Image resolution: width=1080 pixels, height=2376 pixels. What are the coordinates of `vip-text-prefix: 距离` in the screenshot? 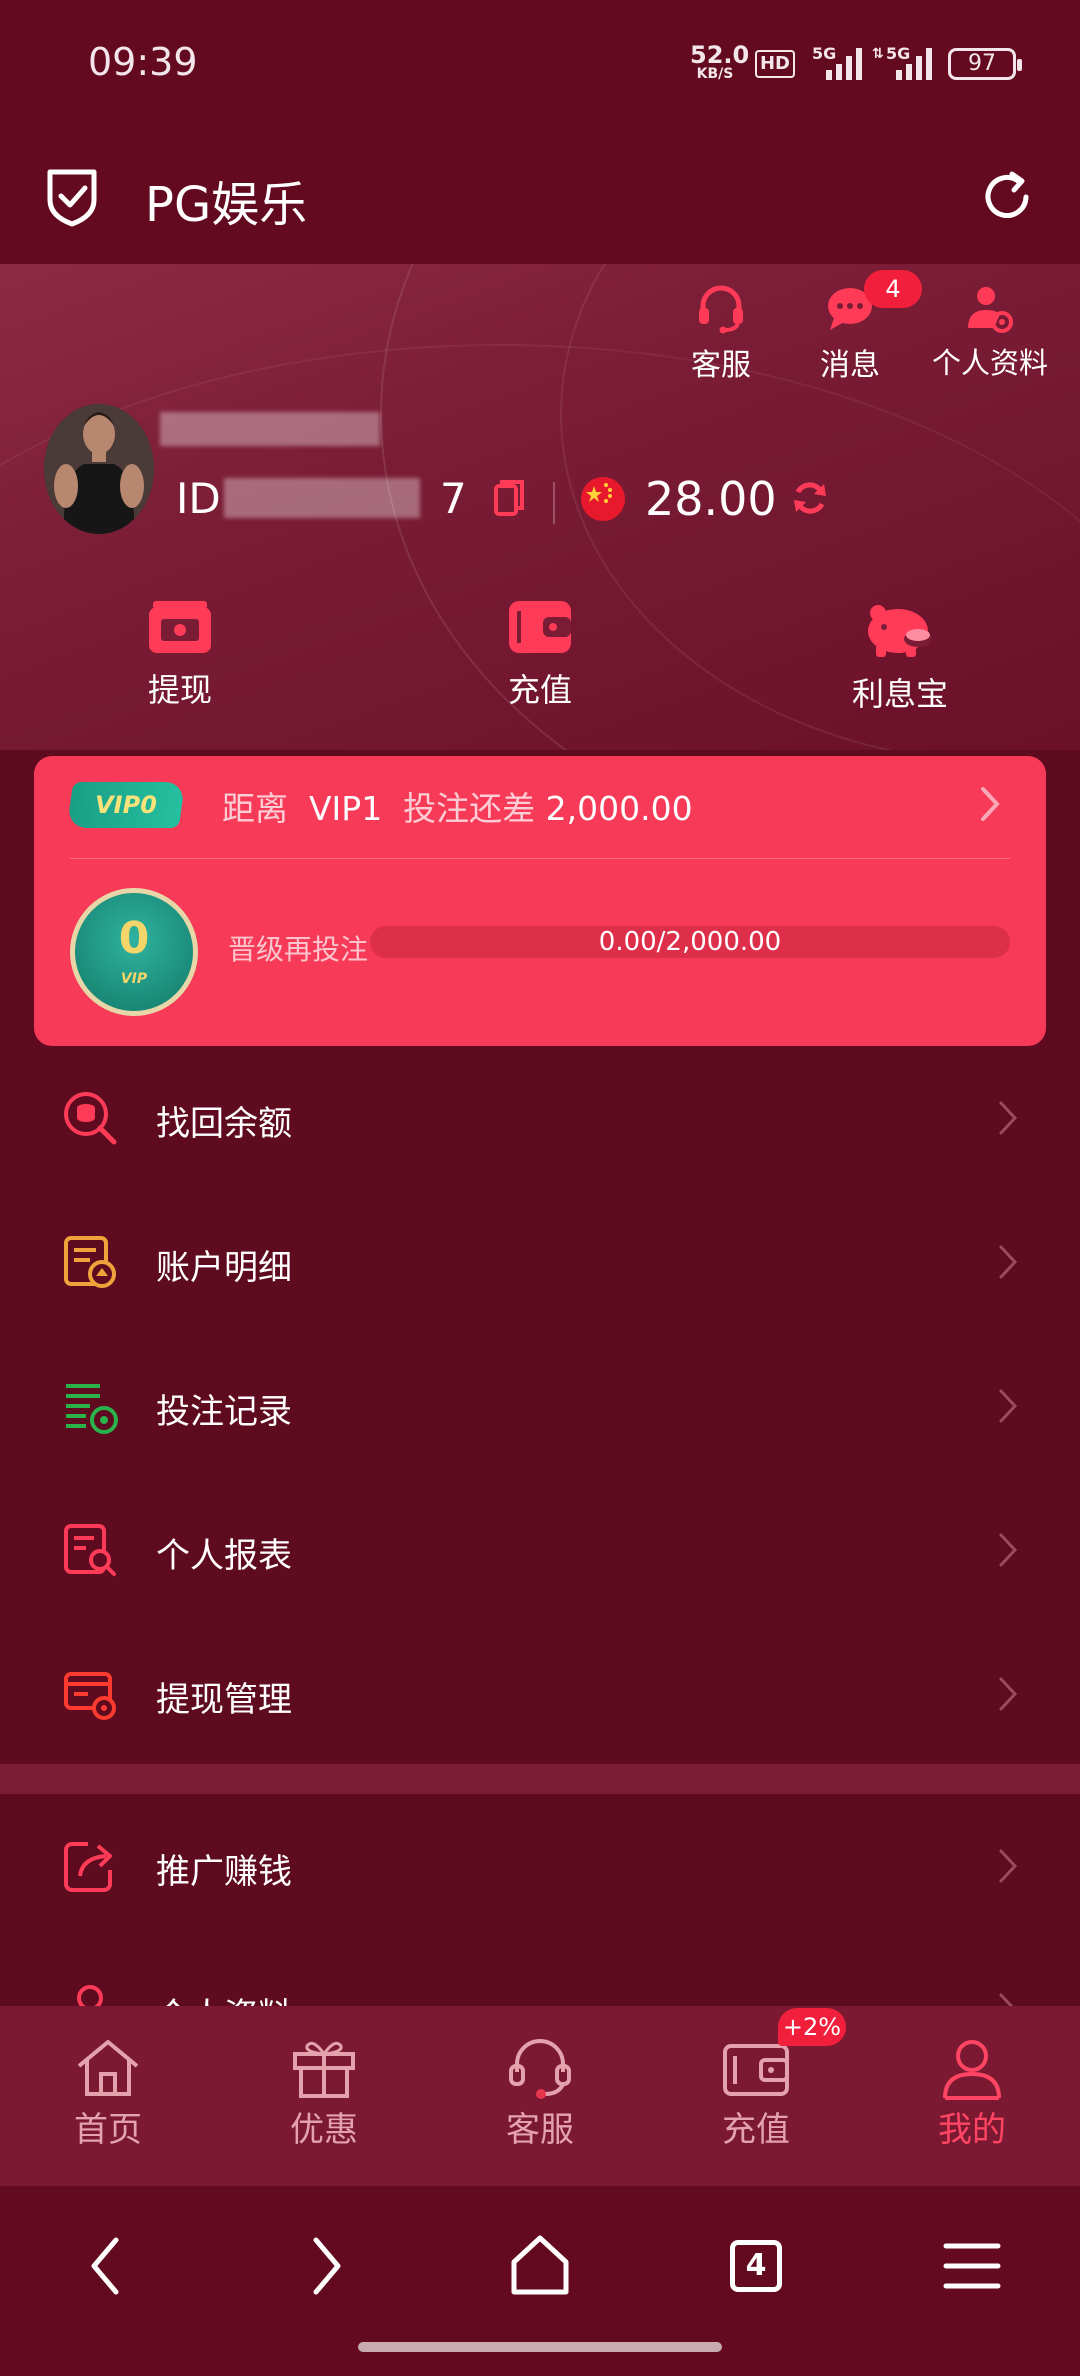 It's located at (255, 808).